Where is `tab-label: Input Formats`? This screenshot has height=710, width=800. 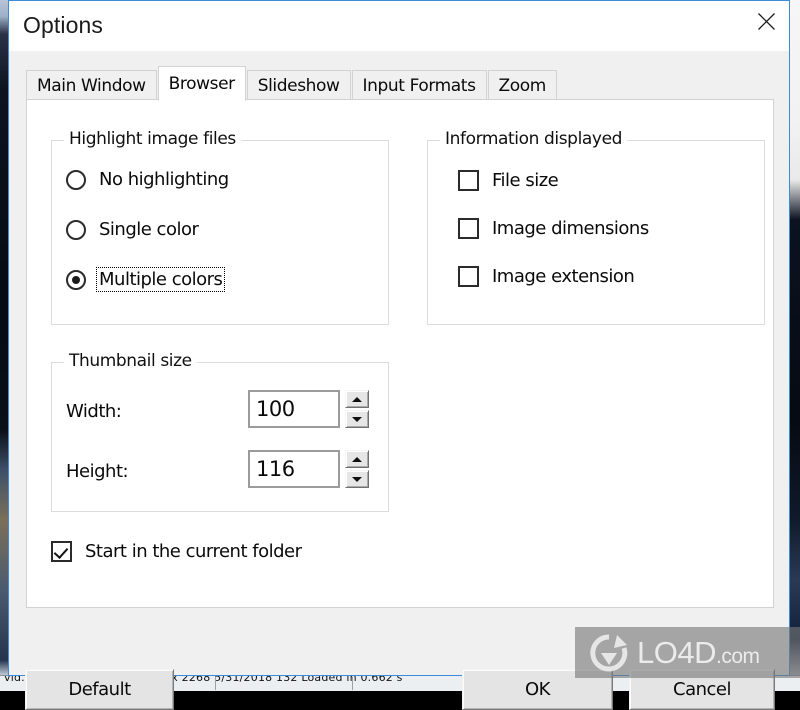 tab-label: Input Formats is located at coordinates (419, 85).